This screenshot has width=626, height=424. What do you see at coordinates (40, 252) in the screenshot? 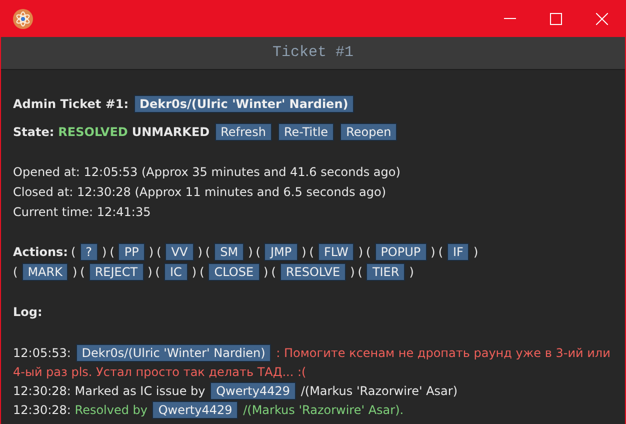
I see `actions-label: Actions:` at bounding box center [40, 252].